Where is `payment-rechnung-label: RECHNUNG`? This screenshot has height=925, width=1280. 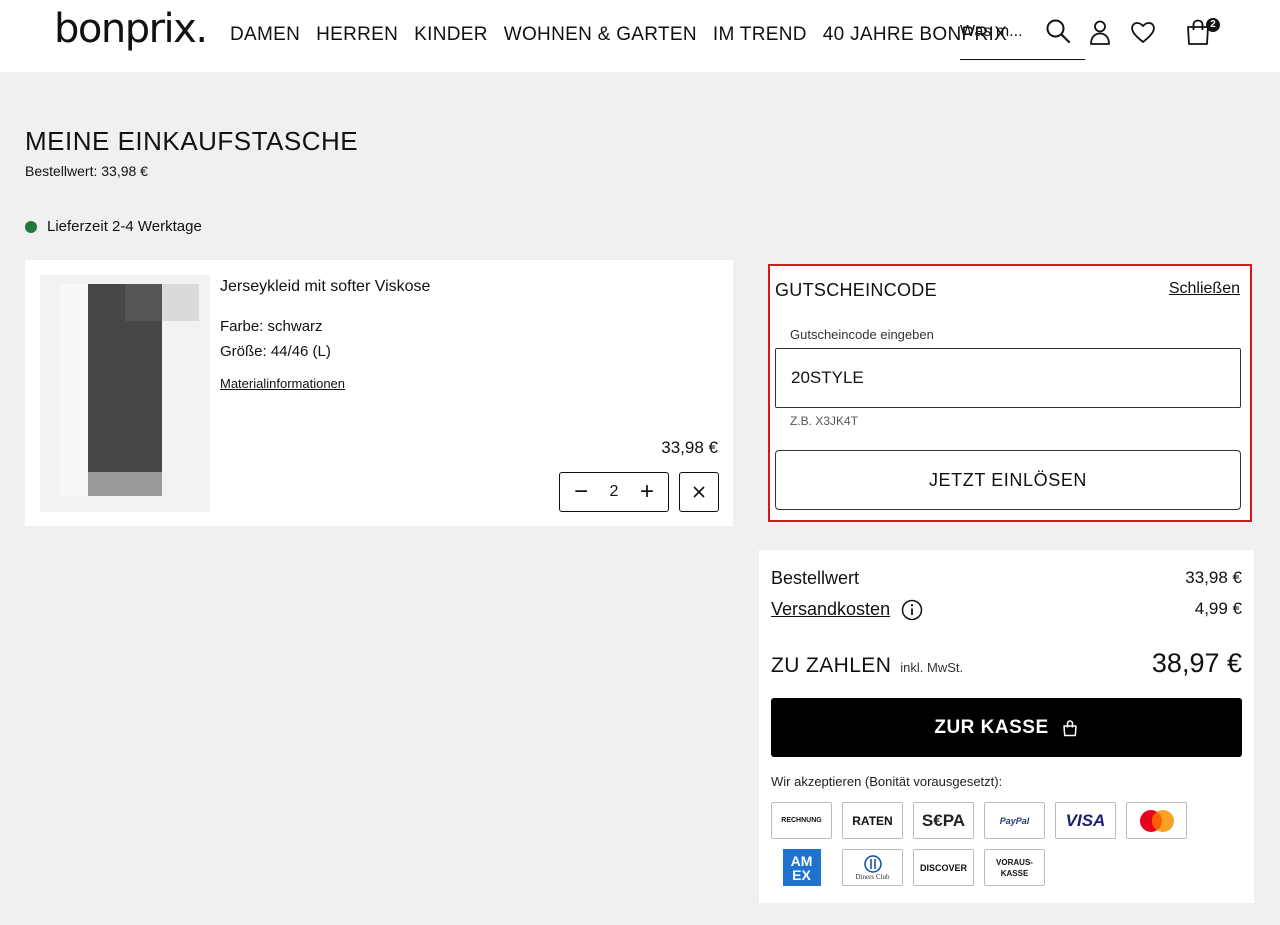
payment-rechnung-label: RECHNUNG is located at coordinates (801, 820).